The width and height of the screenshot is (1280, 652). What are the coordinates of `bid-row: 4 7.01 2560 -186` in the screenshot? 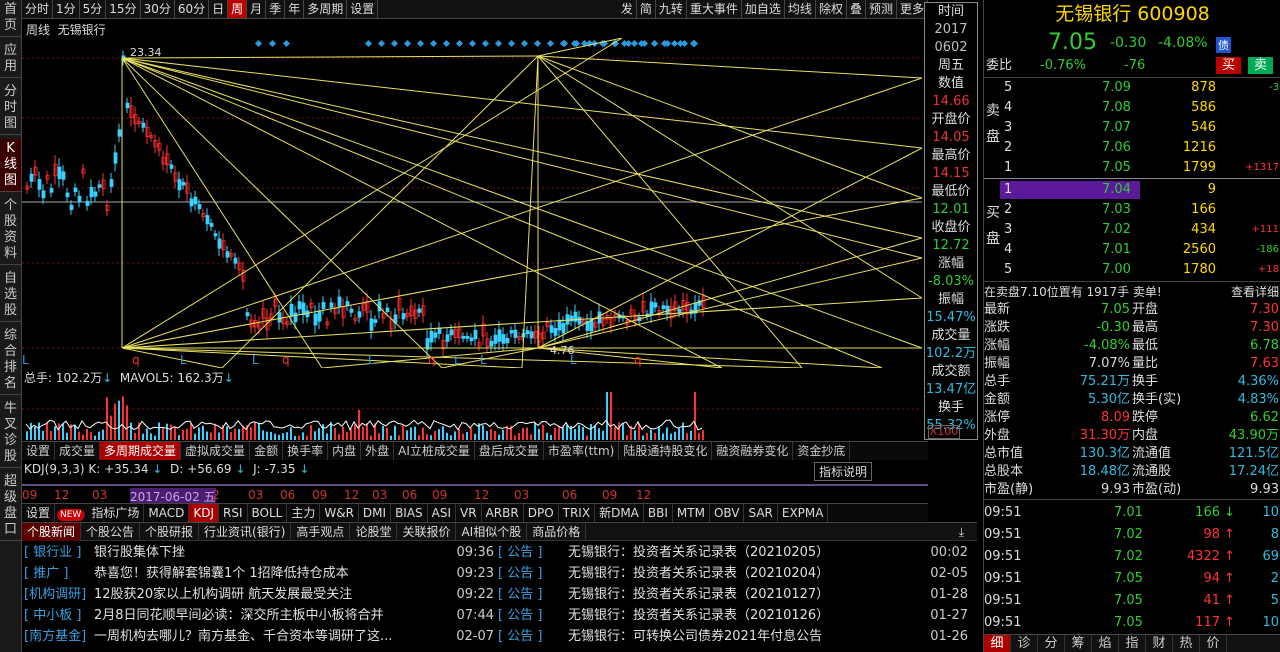 It's located at (1132, 250).